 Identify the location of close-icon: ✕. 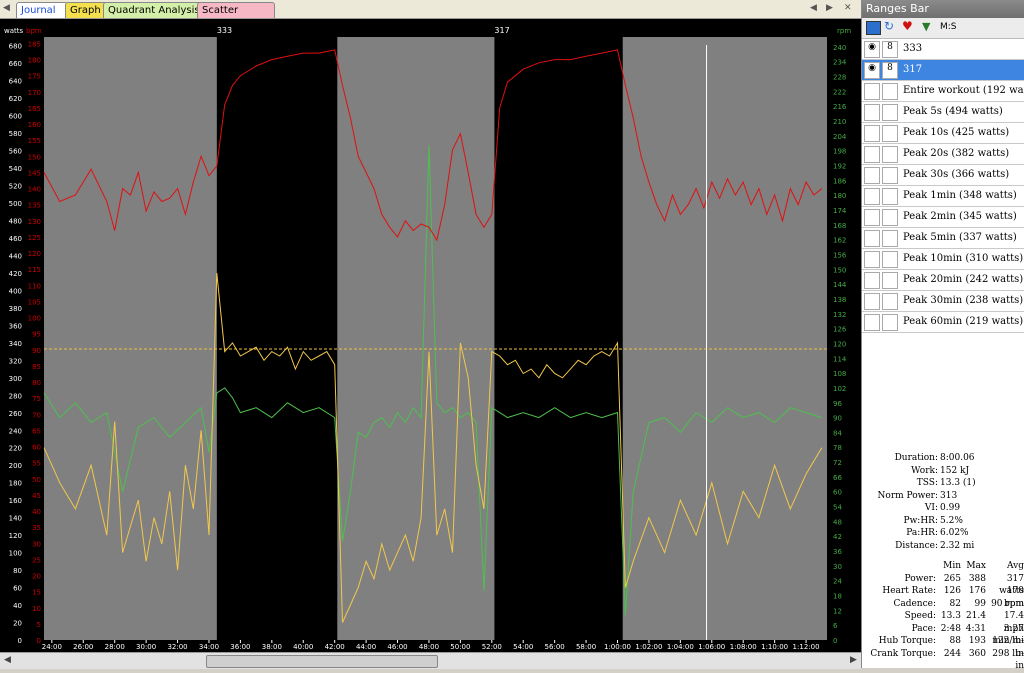
(848, 8).